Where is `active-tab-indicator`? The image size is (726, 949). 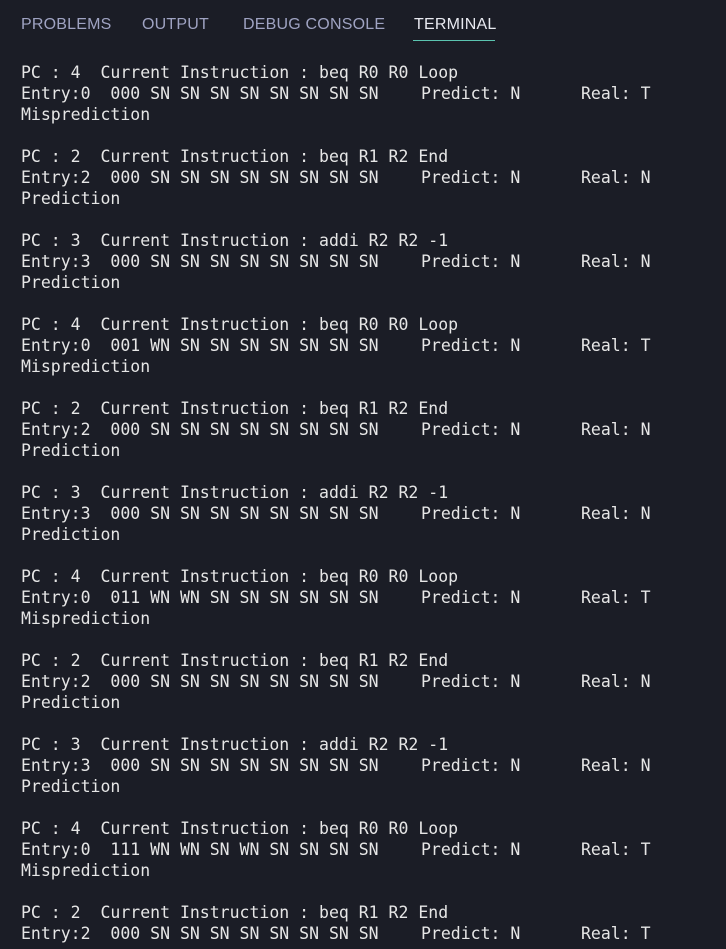
active-tab-indicator is located at coordinates (454, 40).